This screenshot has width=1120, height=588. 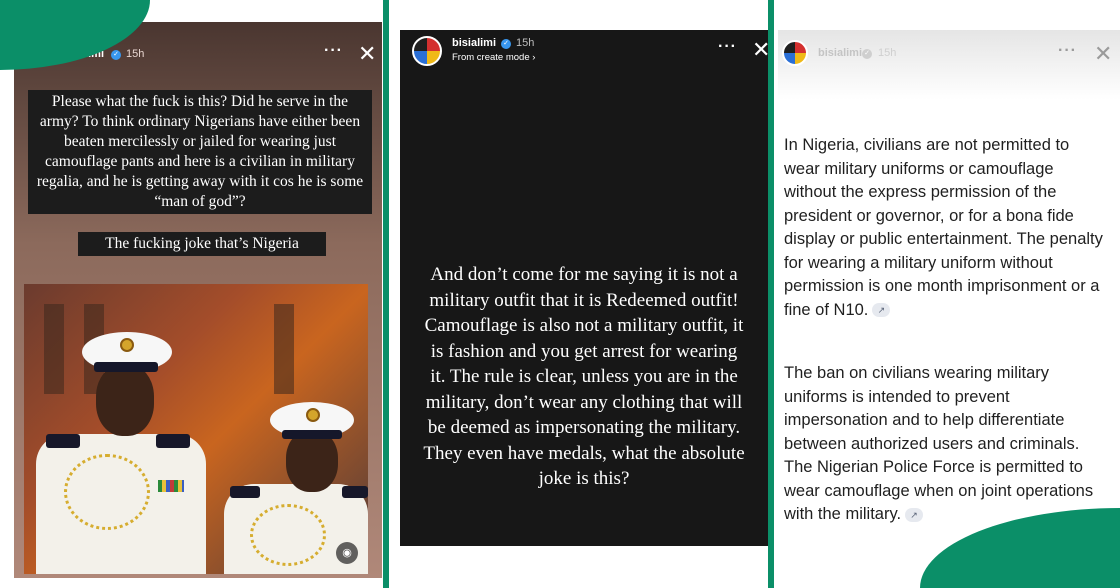 What do you see at coordinates (584, 60) in the screenshot?
I see `story-header: bisialimi ✓ 15h From create mode › ··· ✕` at bounding box center [584, 60].